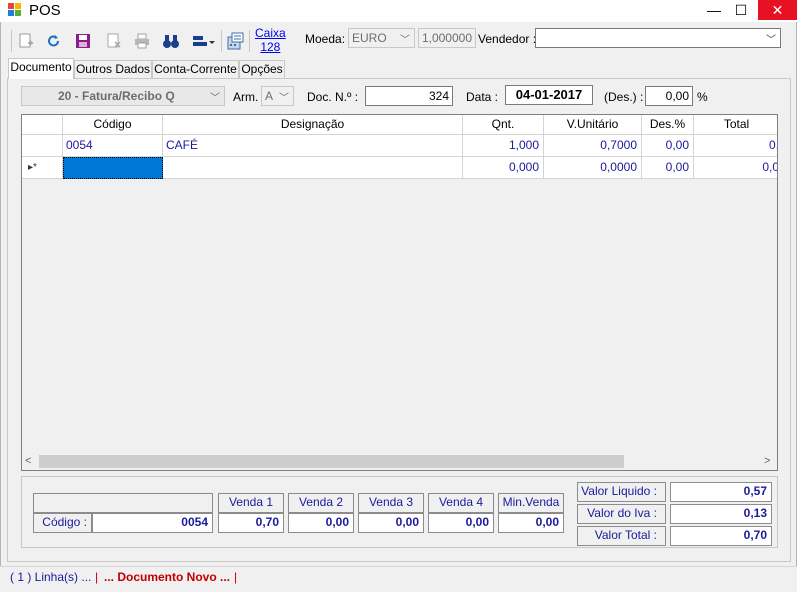  Describe the element at coordinates (123, 503) in the screenshot. I see `codigo-summary-header` at that location.